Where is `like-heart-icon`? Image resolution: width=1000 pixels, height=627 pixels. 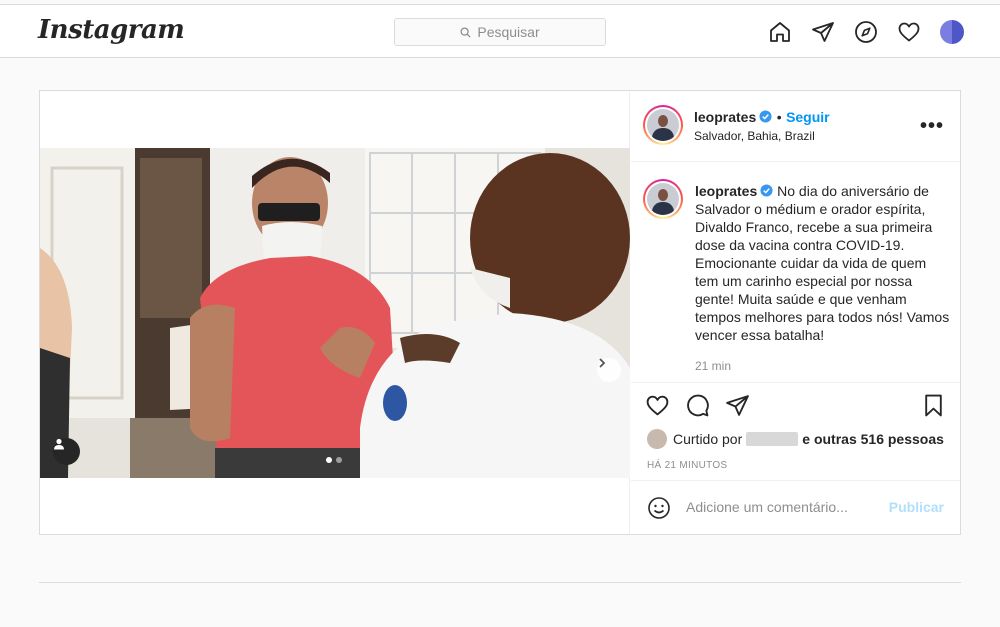 like-heart-icon is located at coordinates (657, 405).